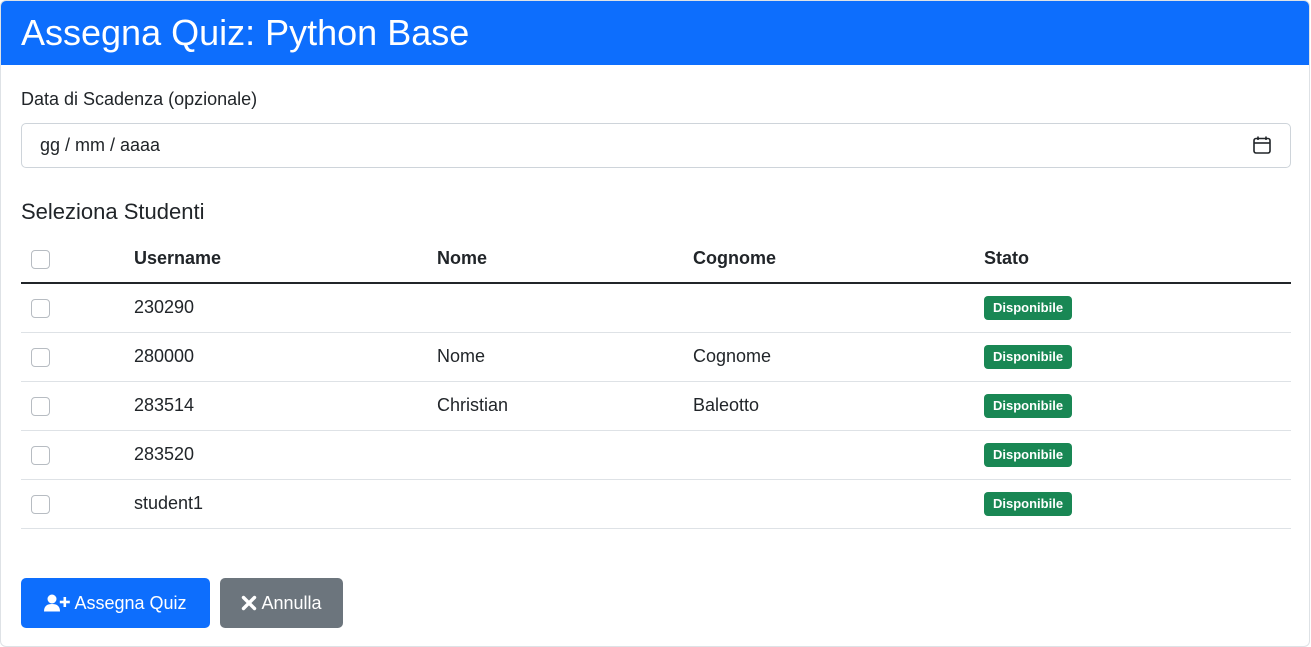 The height and width of the screenshot is (647, 1311). I want to click on username-cell: student1, so click(285, 504).